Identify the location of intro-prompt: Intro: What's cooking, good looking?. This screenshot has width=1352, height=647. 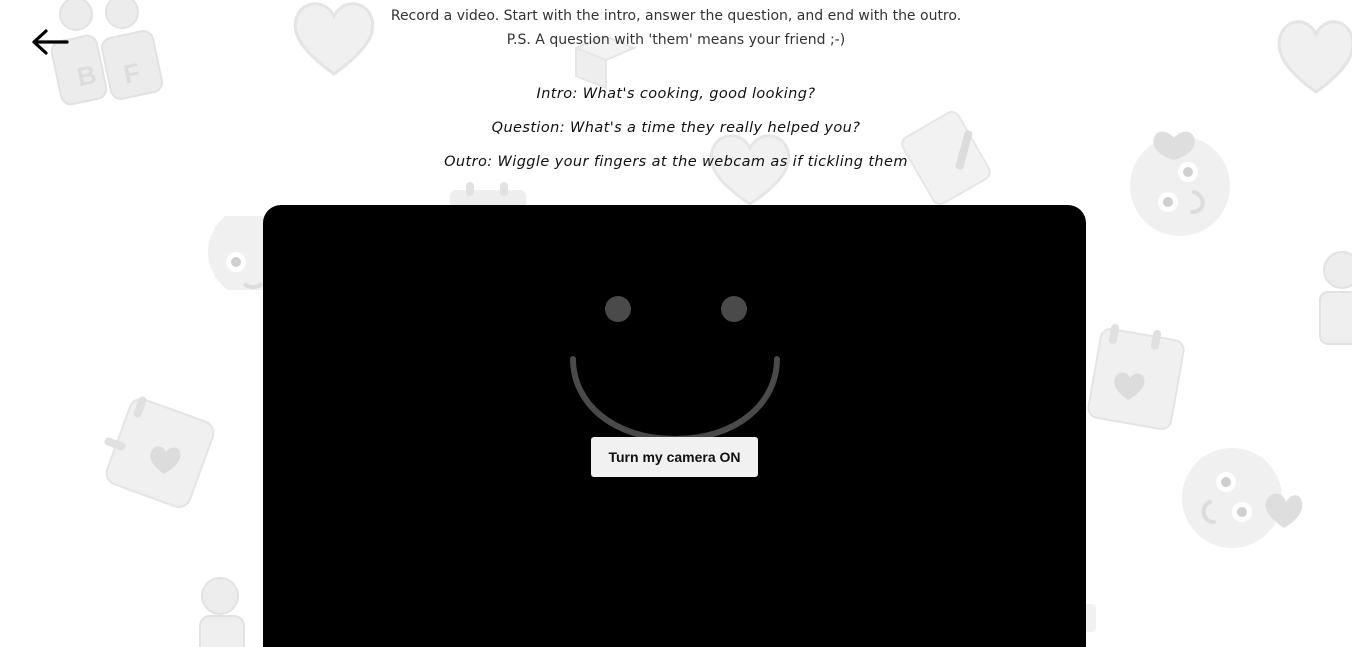
(676, 94).